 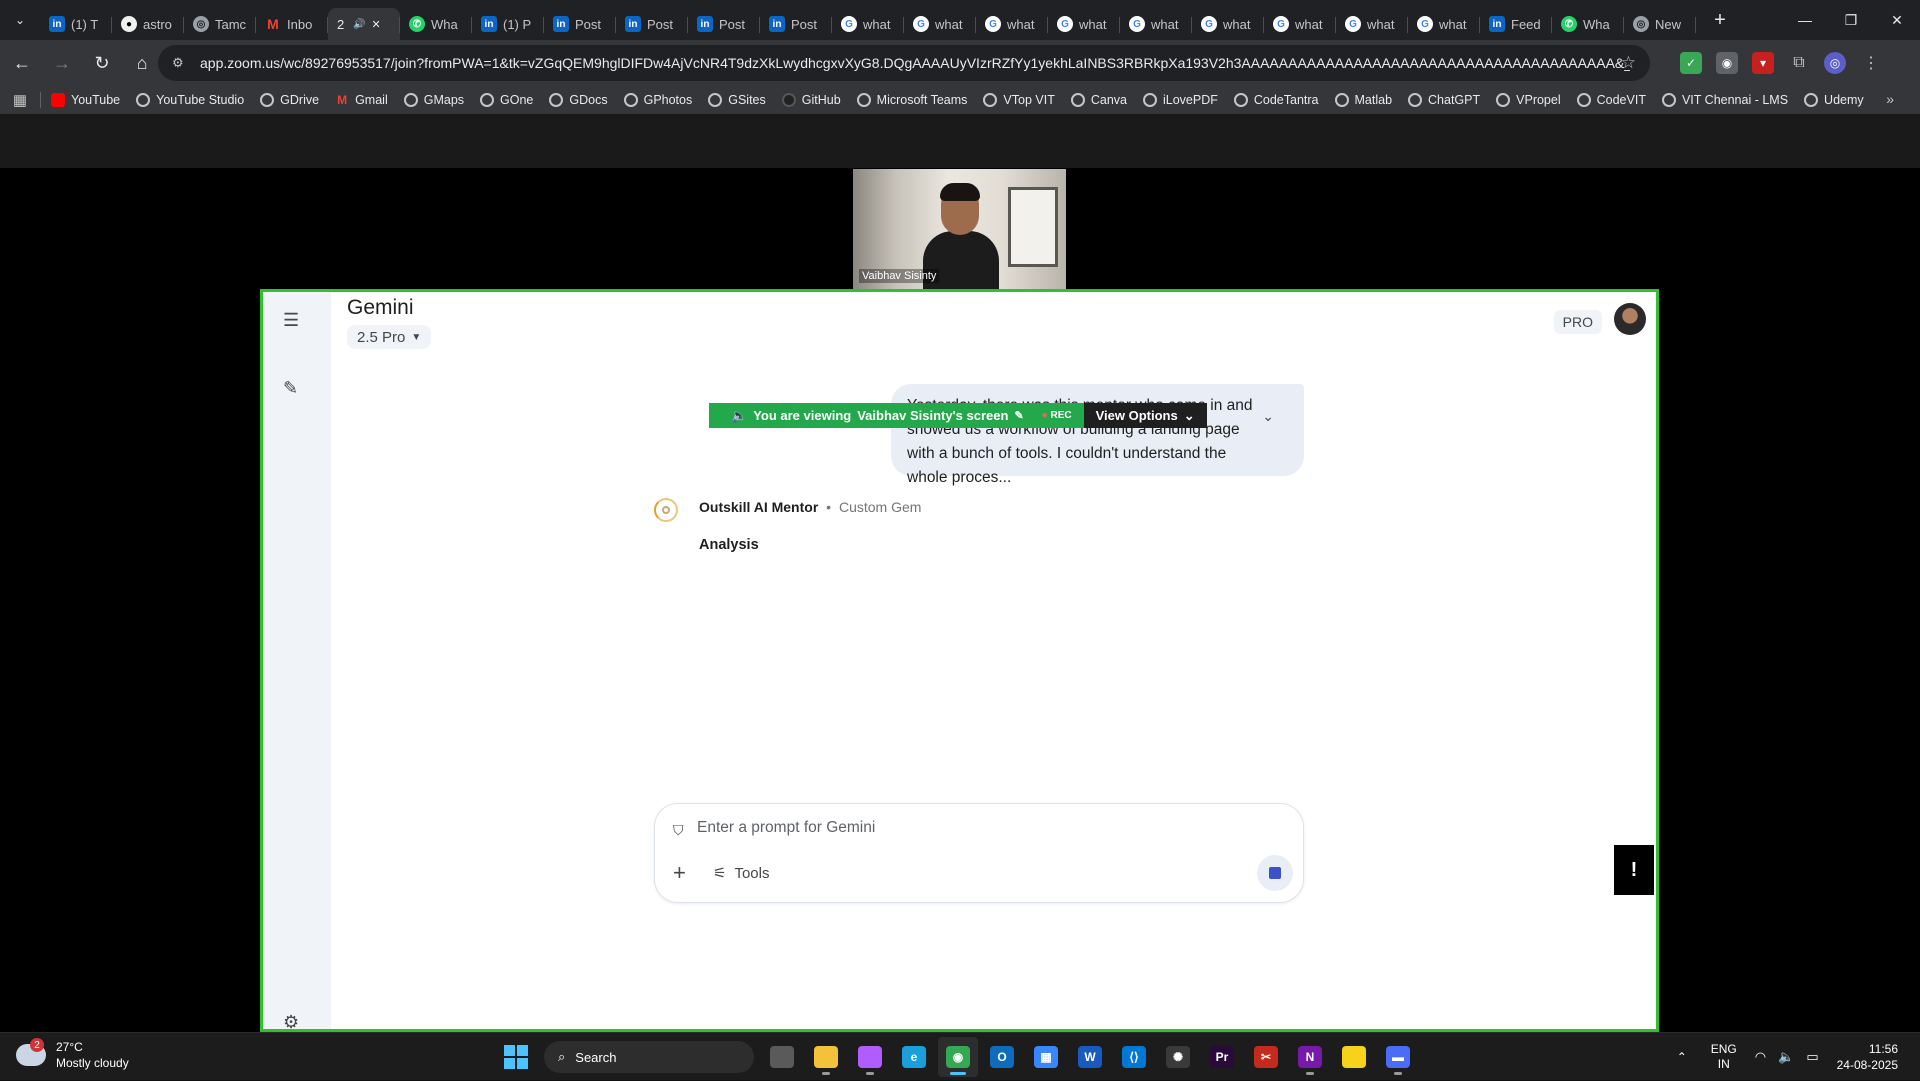 I want to click on bookmark-item: VIT Chennai - LMS, so click(x=1724, y=100).